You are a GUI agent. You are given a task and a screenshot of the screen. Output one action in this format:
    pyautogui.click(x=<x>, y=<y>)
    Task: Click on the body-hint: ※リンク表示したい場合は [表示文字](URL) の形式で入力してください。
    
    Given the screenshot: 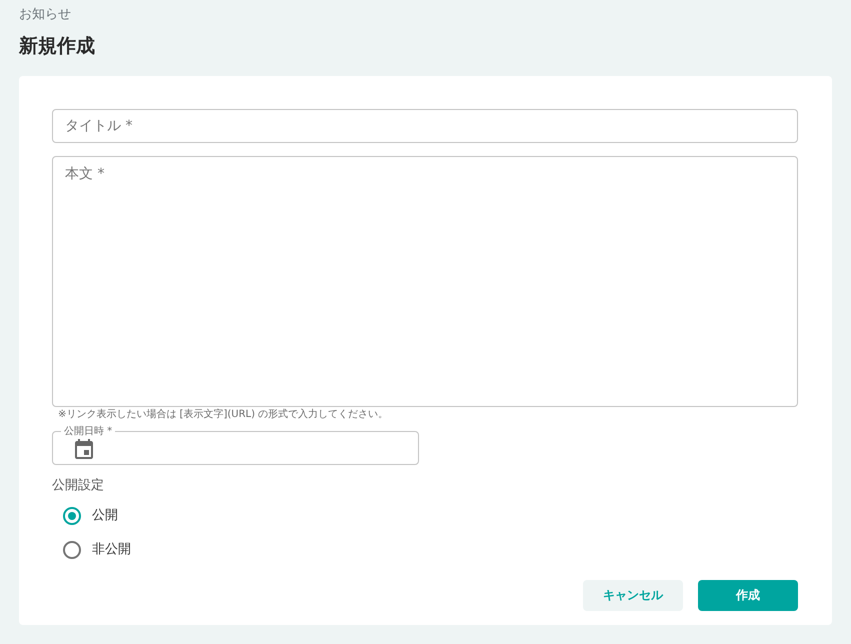 What is the action you would take?
    pyautogui.click(x=223, y=415)
    